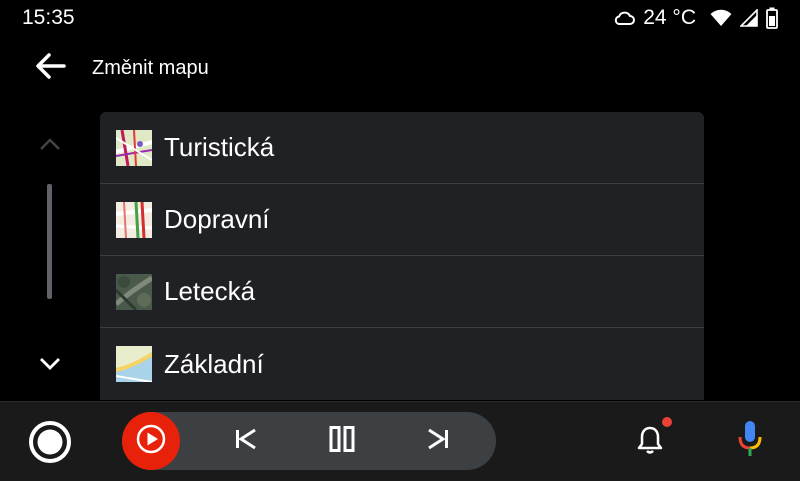  Describe the element at coordinates (772, 18) in the screenshot. I see `battery-icon` at that location.